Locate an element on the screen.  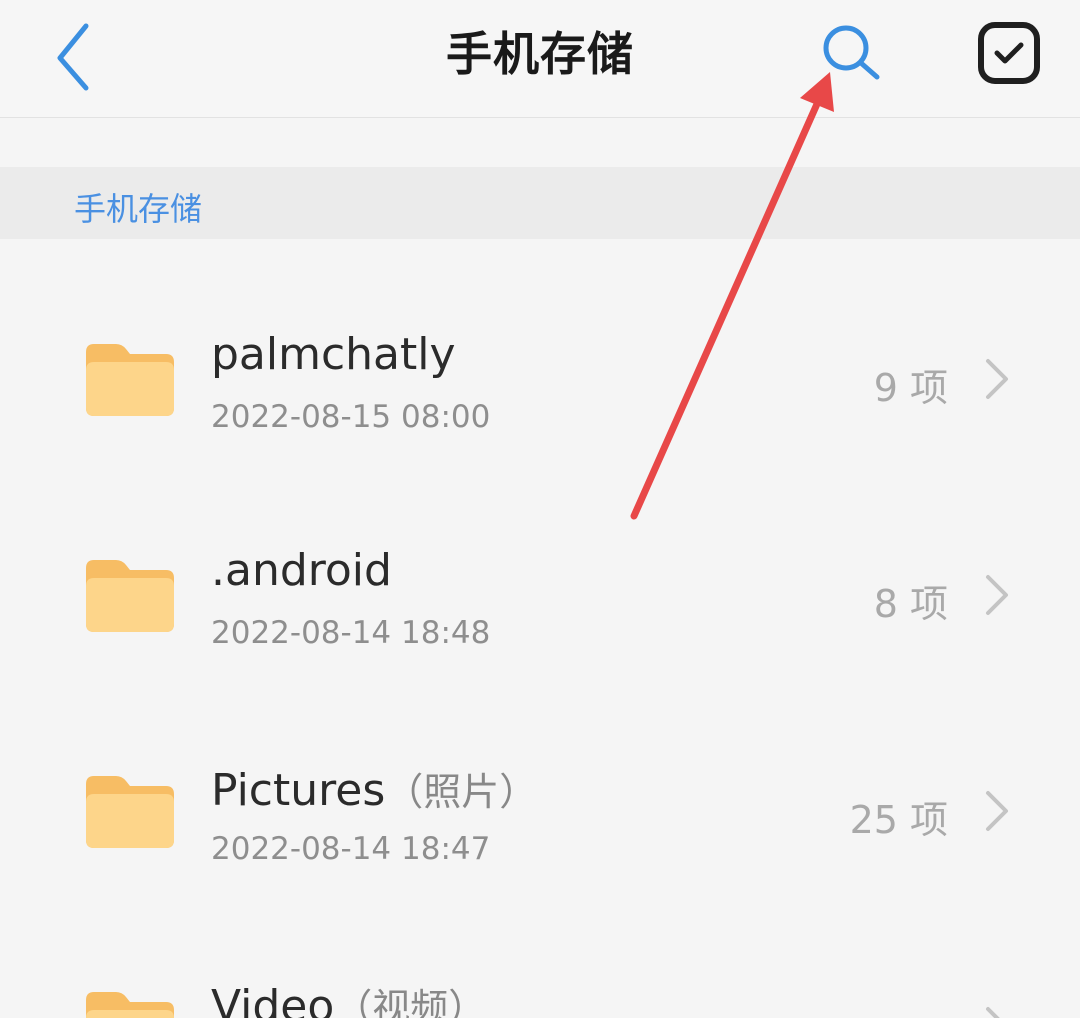
checkbox-icon is located at coordinates (1009, 53).